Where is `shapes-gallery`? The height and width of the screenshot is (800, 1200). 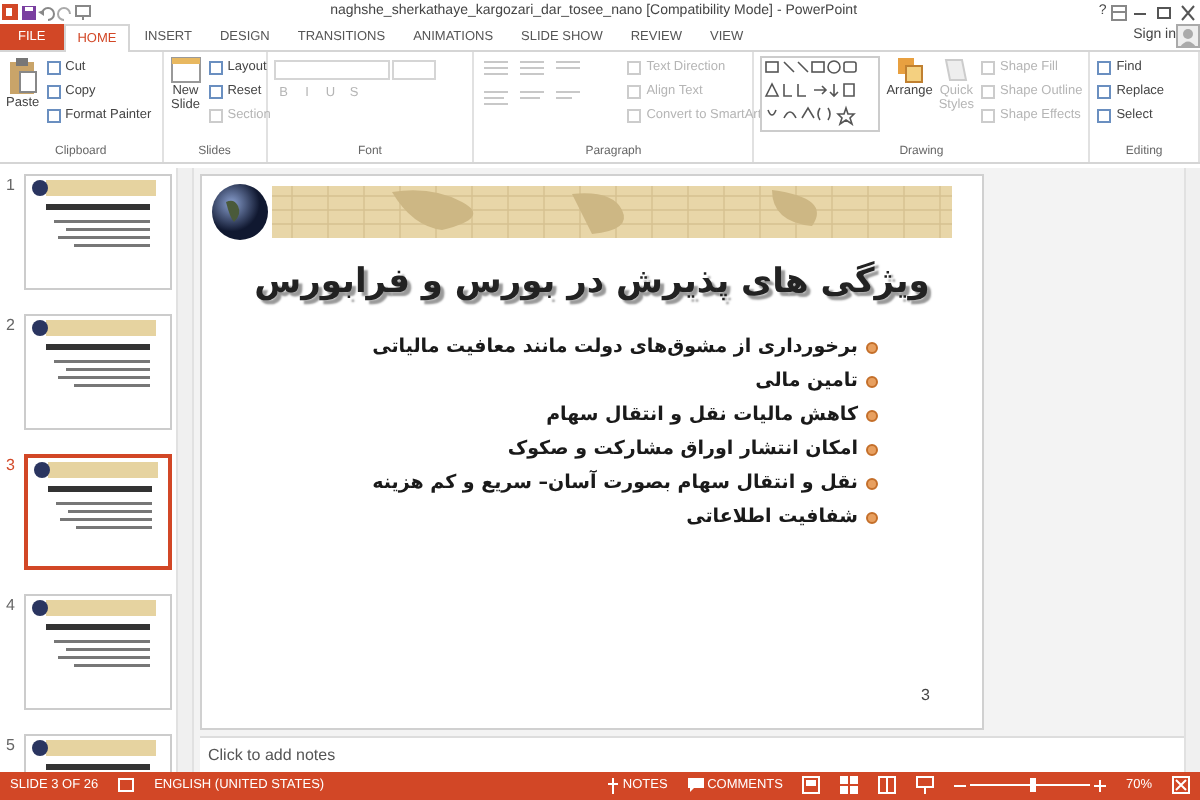
shapes-gallery is located at coordinates (820, 94).